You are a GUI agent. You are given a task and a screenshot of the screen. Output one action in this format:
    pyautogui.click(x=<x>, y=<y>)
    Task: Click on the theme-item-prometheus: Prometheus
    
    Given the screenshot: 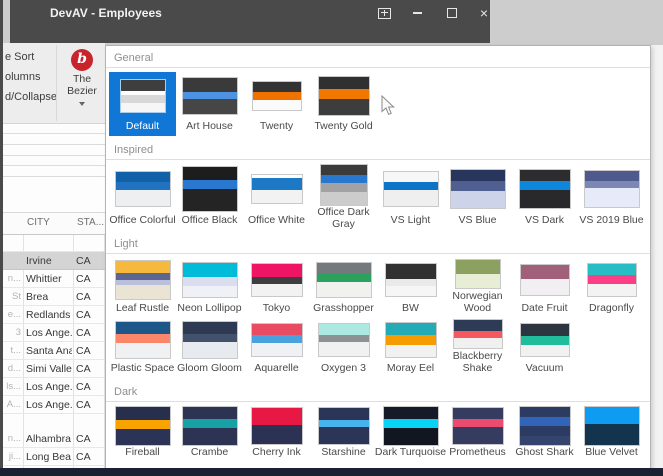 What is the action you would take?
    pyautogui.click(x=477, y=434)
    